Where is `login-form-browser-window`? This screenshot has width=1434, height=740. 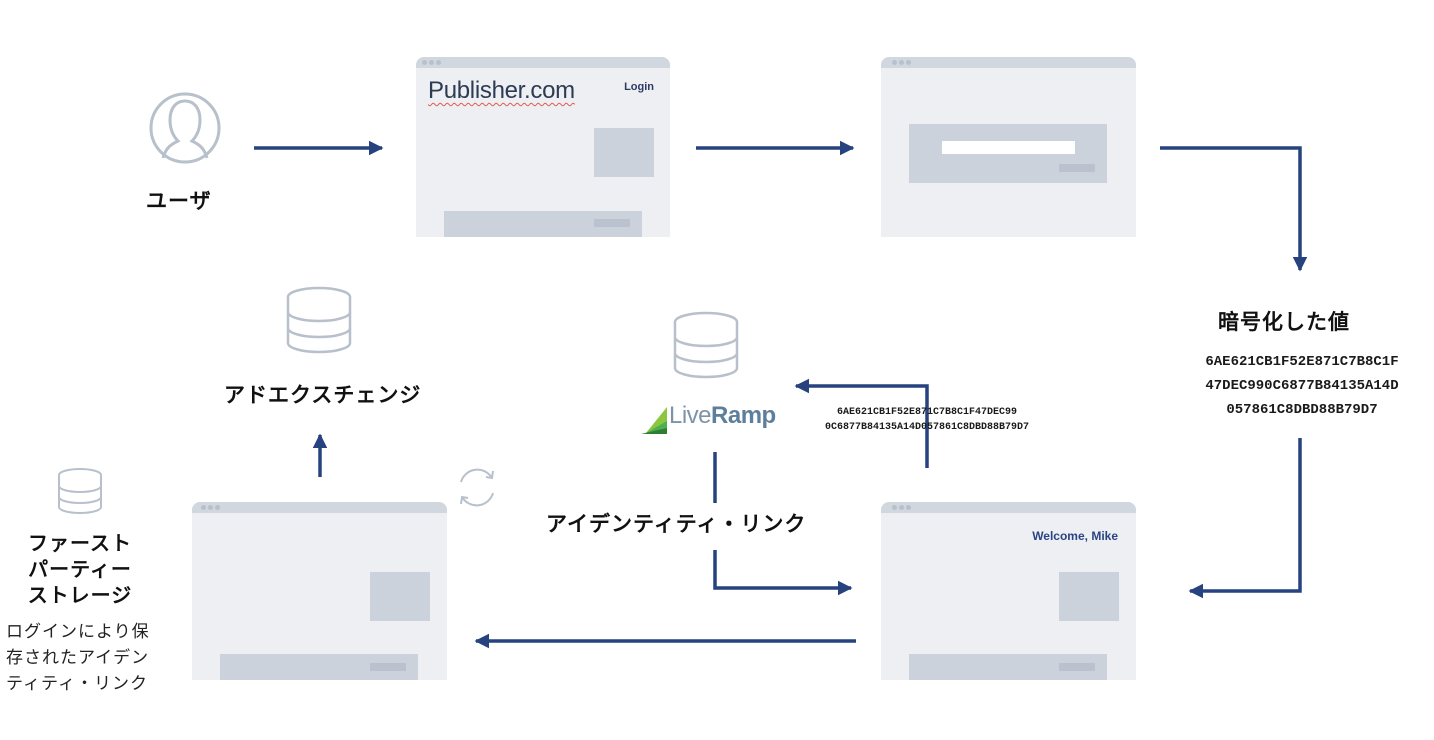
login-form-browser-window is located at coordinates (1008, 147).